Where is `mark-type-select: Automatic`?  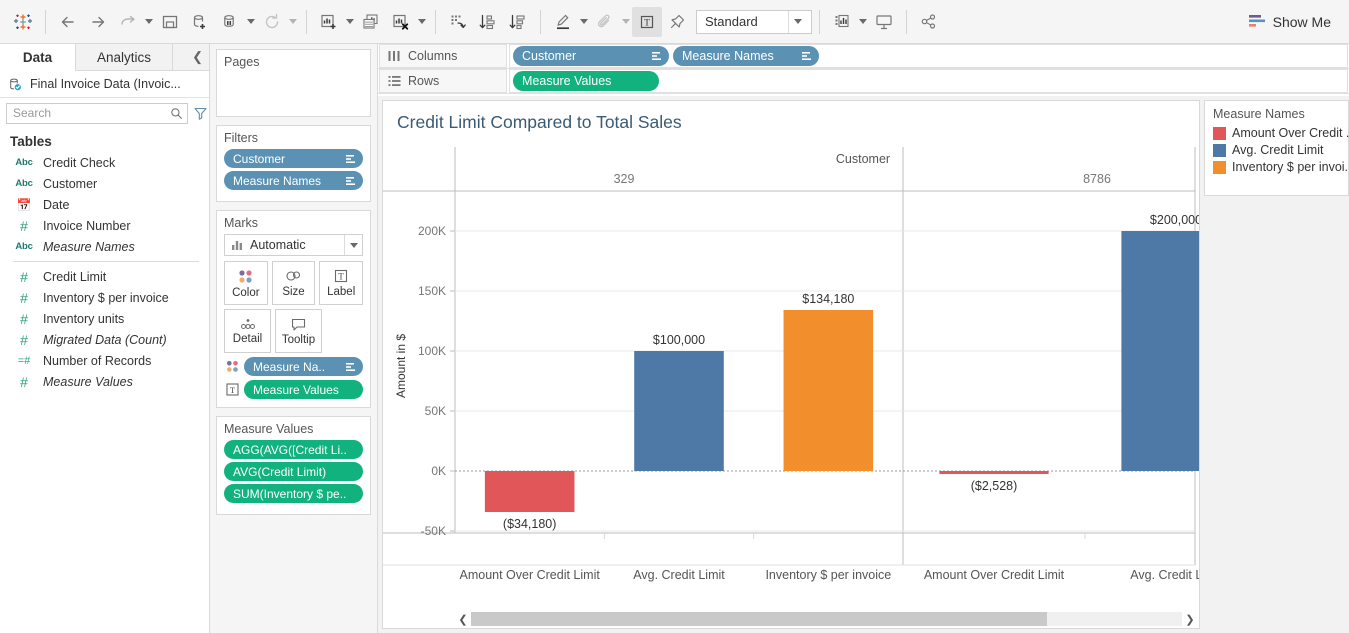
mark-type-select: Automatic is located at coordinates (293, 245).